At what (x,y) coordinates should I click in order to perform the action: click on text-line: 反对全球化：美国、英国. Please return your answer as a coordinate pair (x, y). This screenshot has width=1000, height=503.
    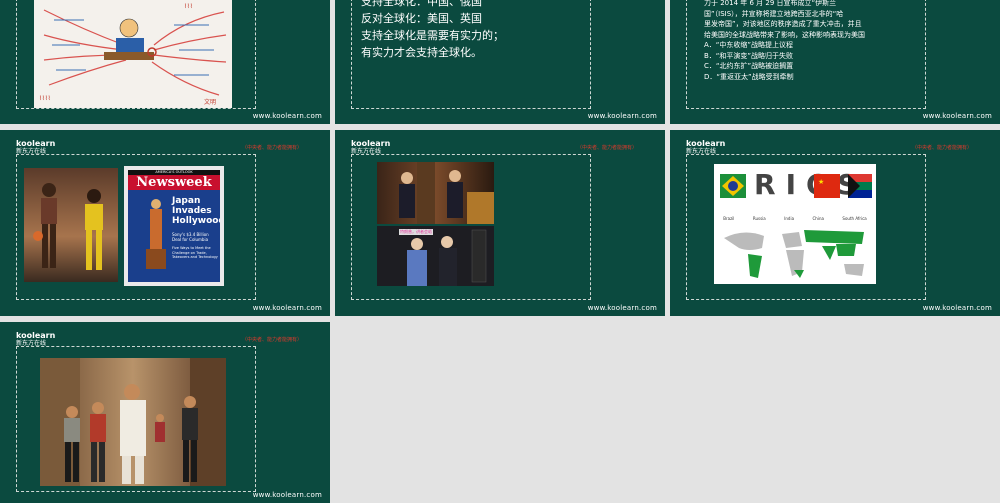
    Looking at the image, I should click on (421, 18).